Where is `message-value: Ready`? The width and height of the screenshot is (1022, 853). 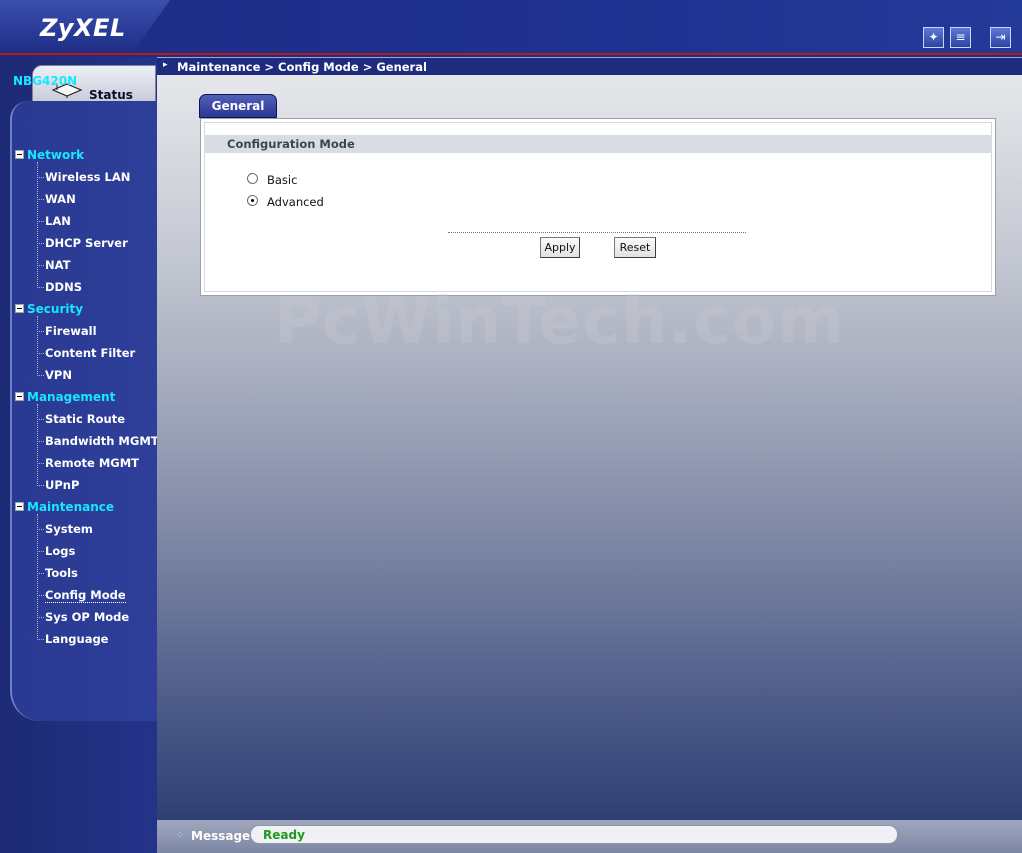
message-value: Ready is located at coordinates (284, 835).